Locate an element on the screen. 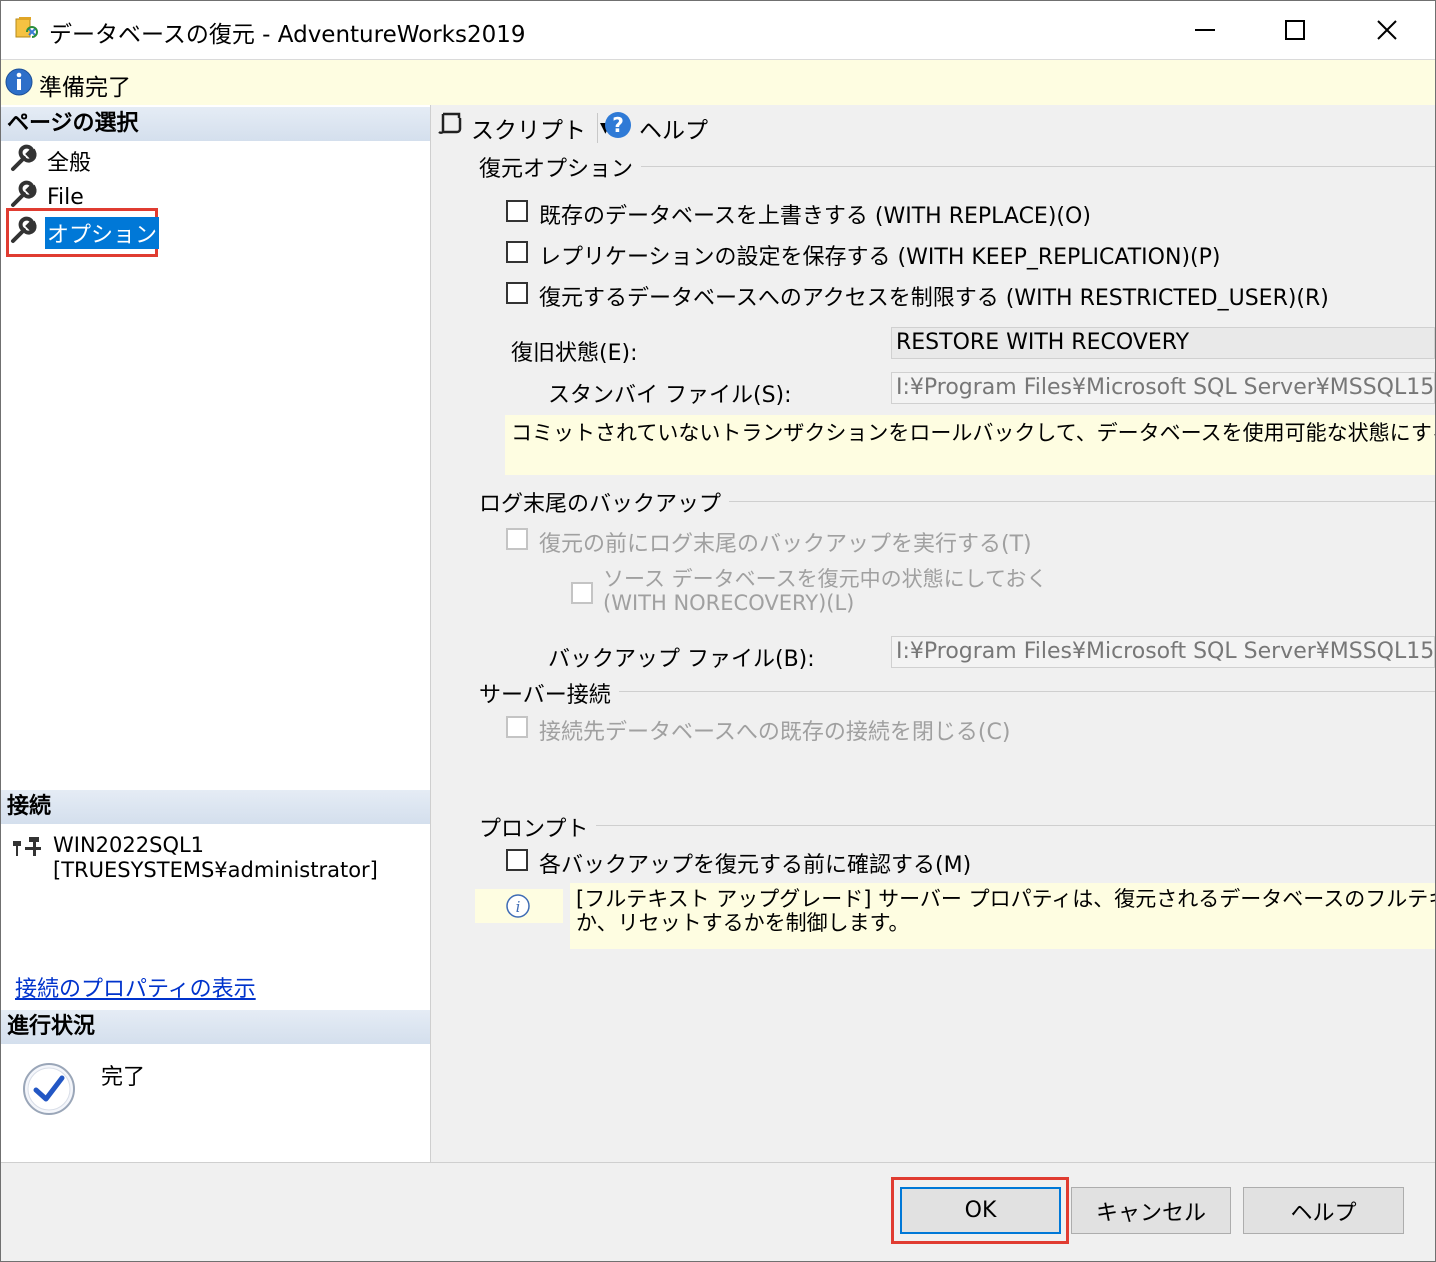 The width and height of the screenshot is (1436, 1262). status-text: 準備完了 is located at coordinates (85, 88).